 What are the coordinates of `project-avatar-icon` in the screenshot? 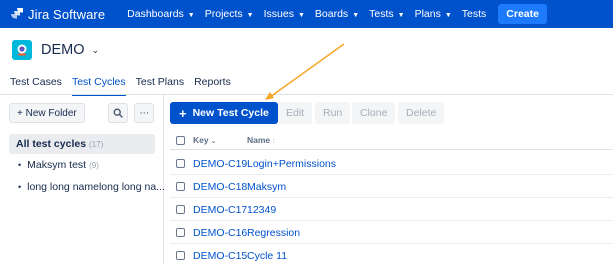 It's located at (22, 50).